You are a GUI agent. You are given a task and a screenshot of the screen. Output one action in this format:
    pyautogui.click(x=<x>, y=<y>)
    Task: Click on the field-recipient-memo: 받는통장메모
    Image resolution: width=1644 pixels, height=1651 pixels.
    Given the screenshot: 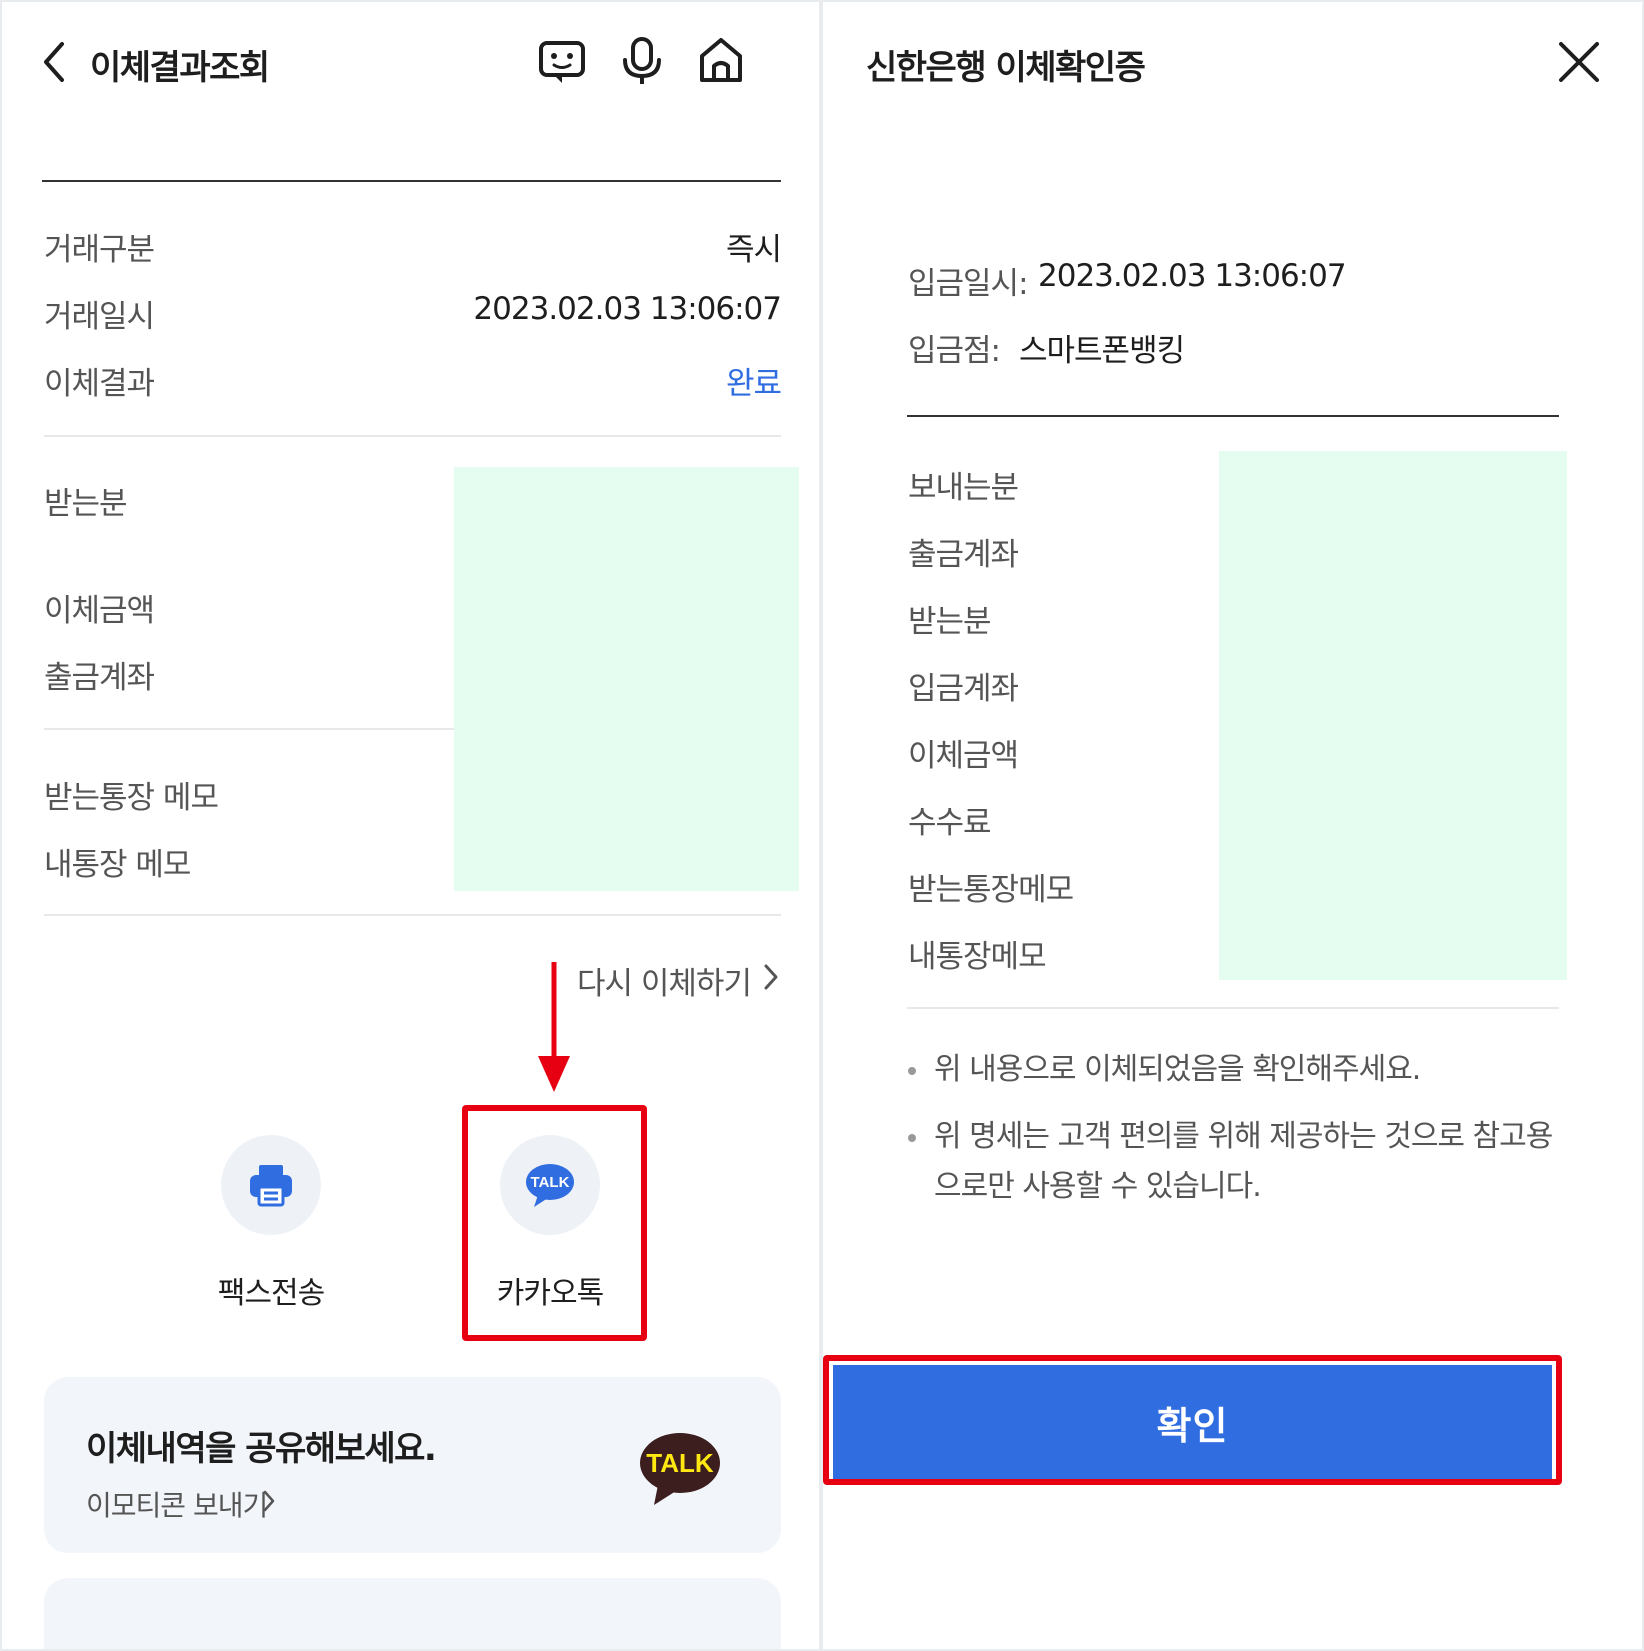 What is the action you would take?
    pyautogui.click(x=991, y=890)
    